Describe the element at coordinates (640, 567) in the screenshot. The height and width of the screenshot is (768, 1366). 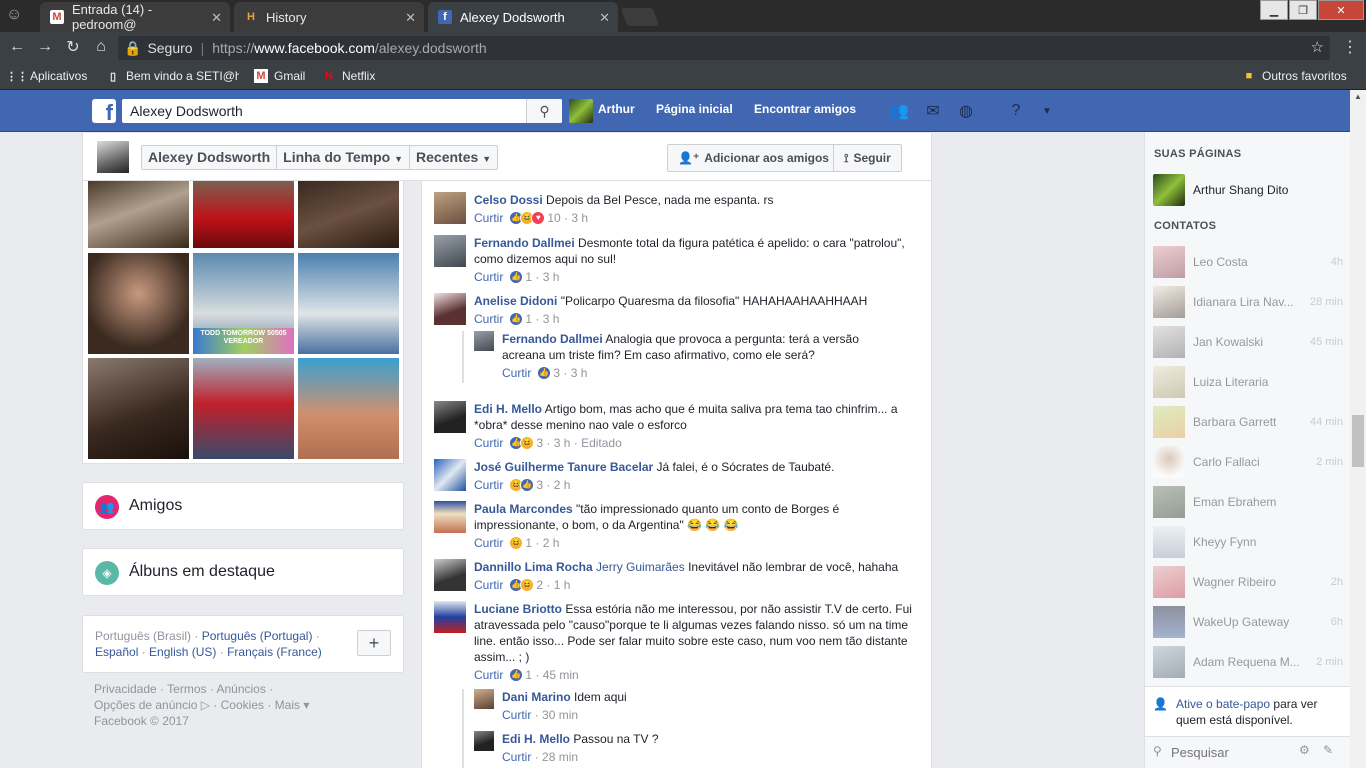
I see `tagged-user-link: Jerry Guimarães` at that location.